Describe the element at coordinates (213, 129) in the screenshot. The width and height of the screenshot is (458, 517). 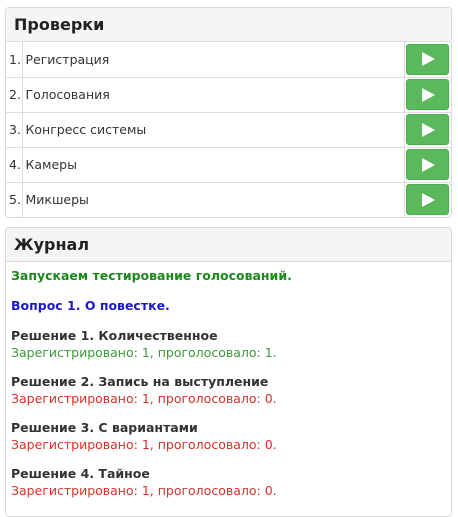
I see `check-name: Конгресс системы` at that location.